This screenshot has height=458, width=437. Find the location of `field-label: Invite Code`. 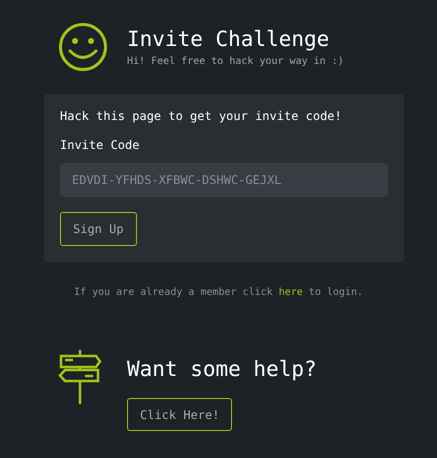

field-label: Invite Code is located at coordinates (100, 145).